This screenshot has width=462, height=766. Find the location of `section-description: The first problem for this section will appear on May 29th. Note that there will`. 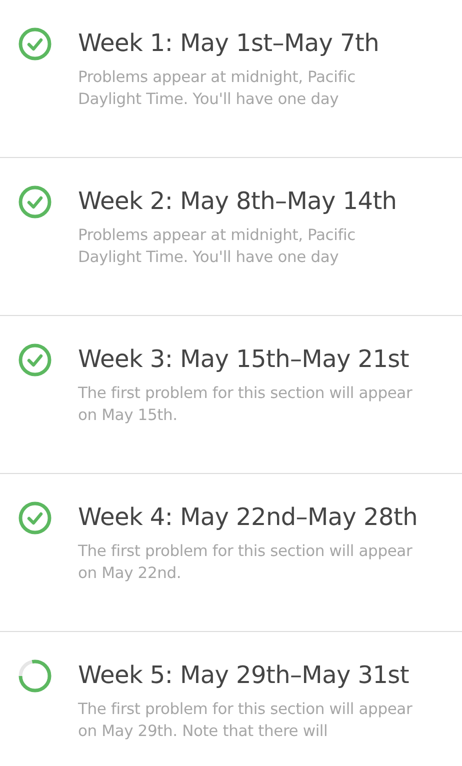

section-description: The first problem for this section will appear on May 29th. Note that there will is located at coordinates (245, 720).